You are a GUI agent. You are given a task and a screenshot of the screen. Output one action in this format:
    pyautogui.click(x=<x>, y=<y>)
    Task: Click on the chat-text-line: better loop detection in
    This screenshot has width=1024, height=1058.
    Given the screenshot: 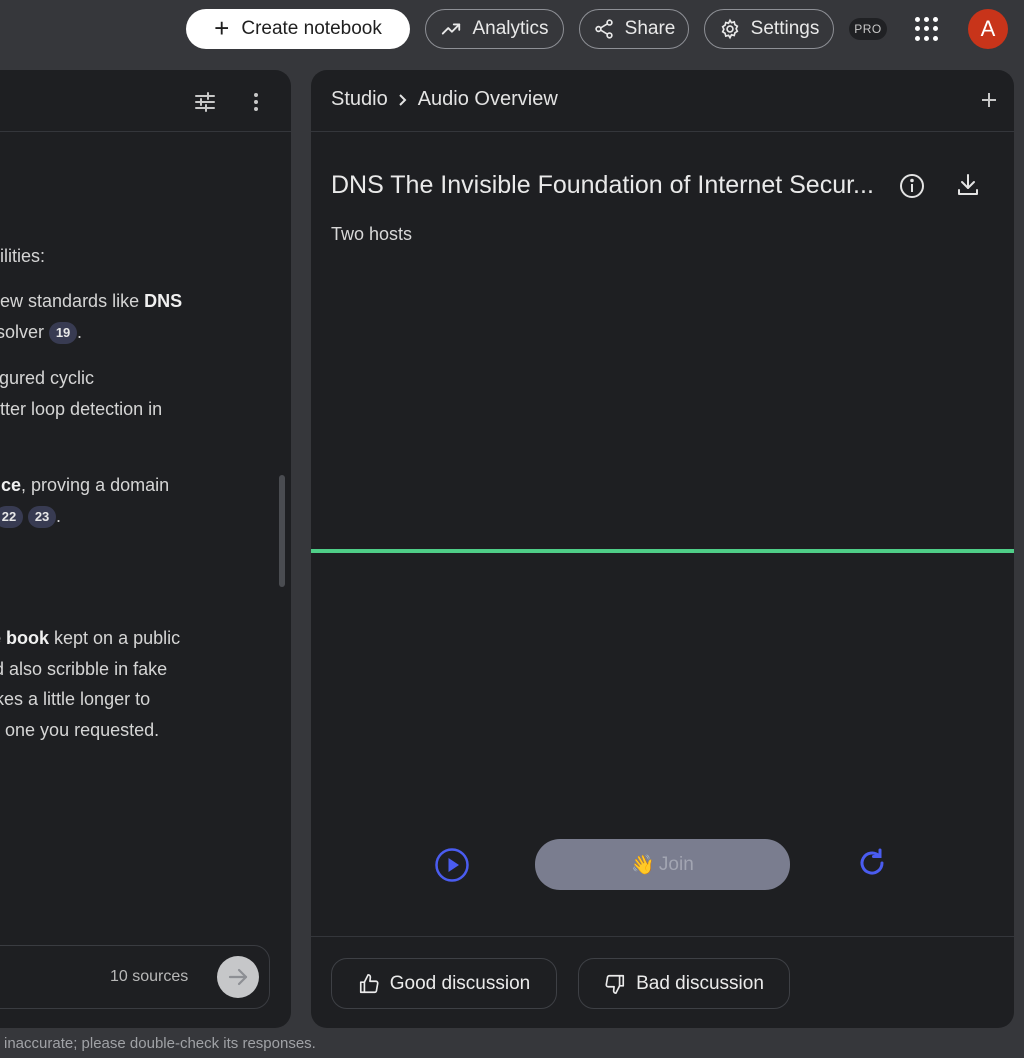 What is the action you would take?
    pyautogui.click(x=81, y=409)
    